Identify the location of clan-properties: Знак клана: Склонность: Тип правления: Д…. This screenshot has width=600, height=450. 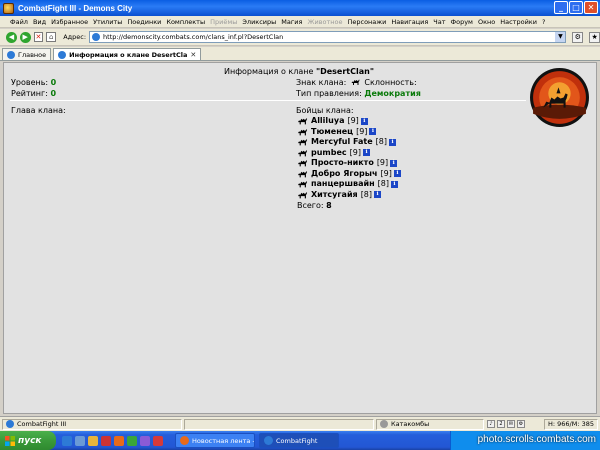
(358, 88).